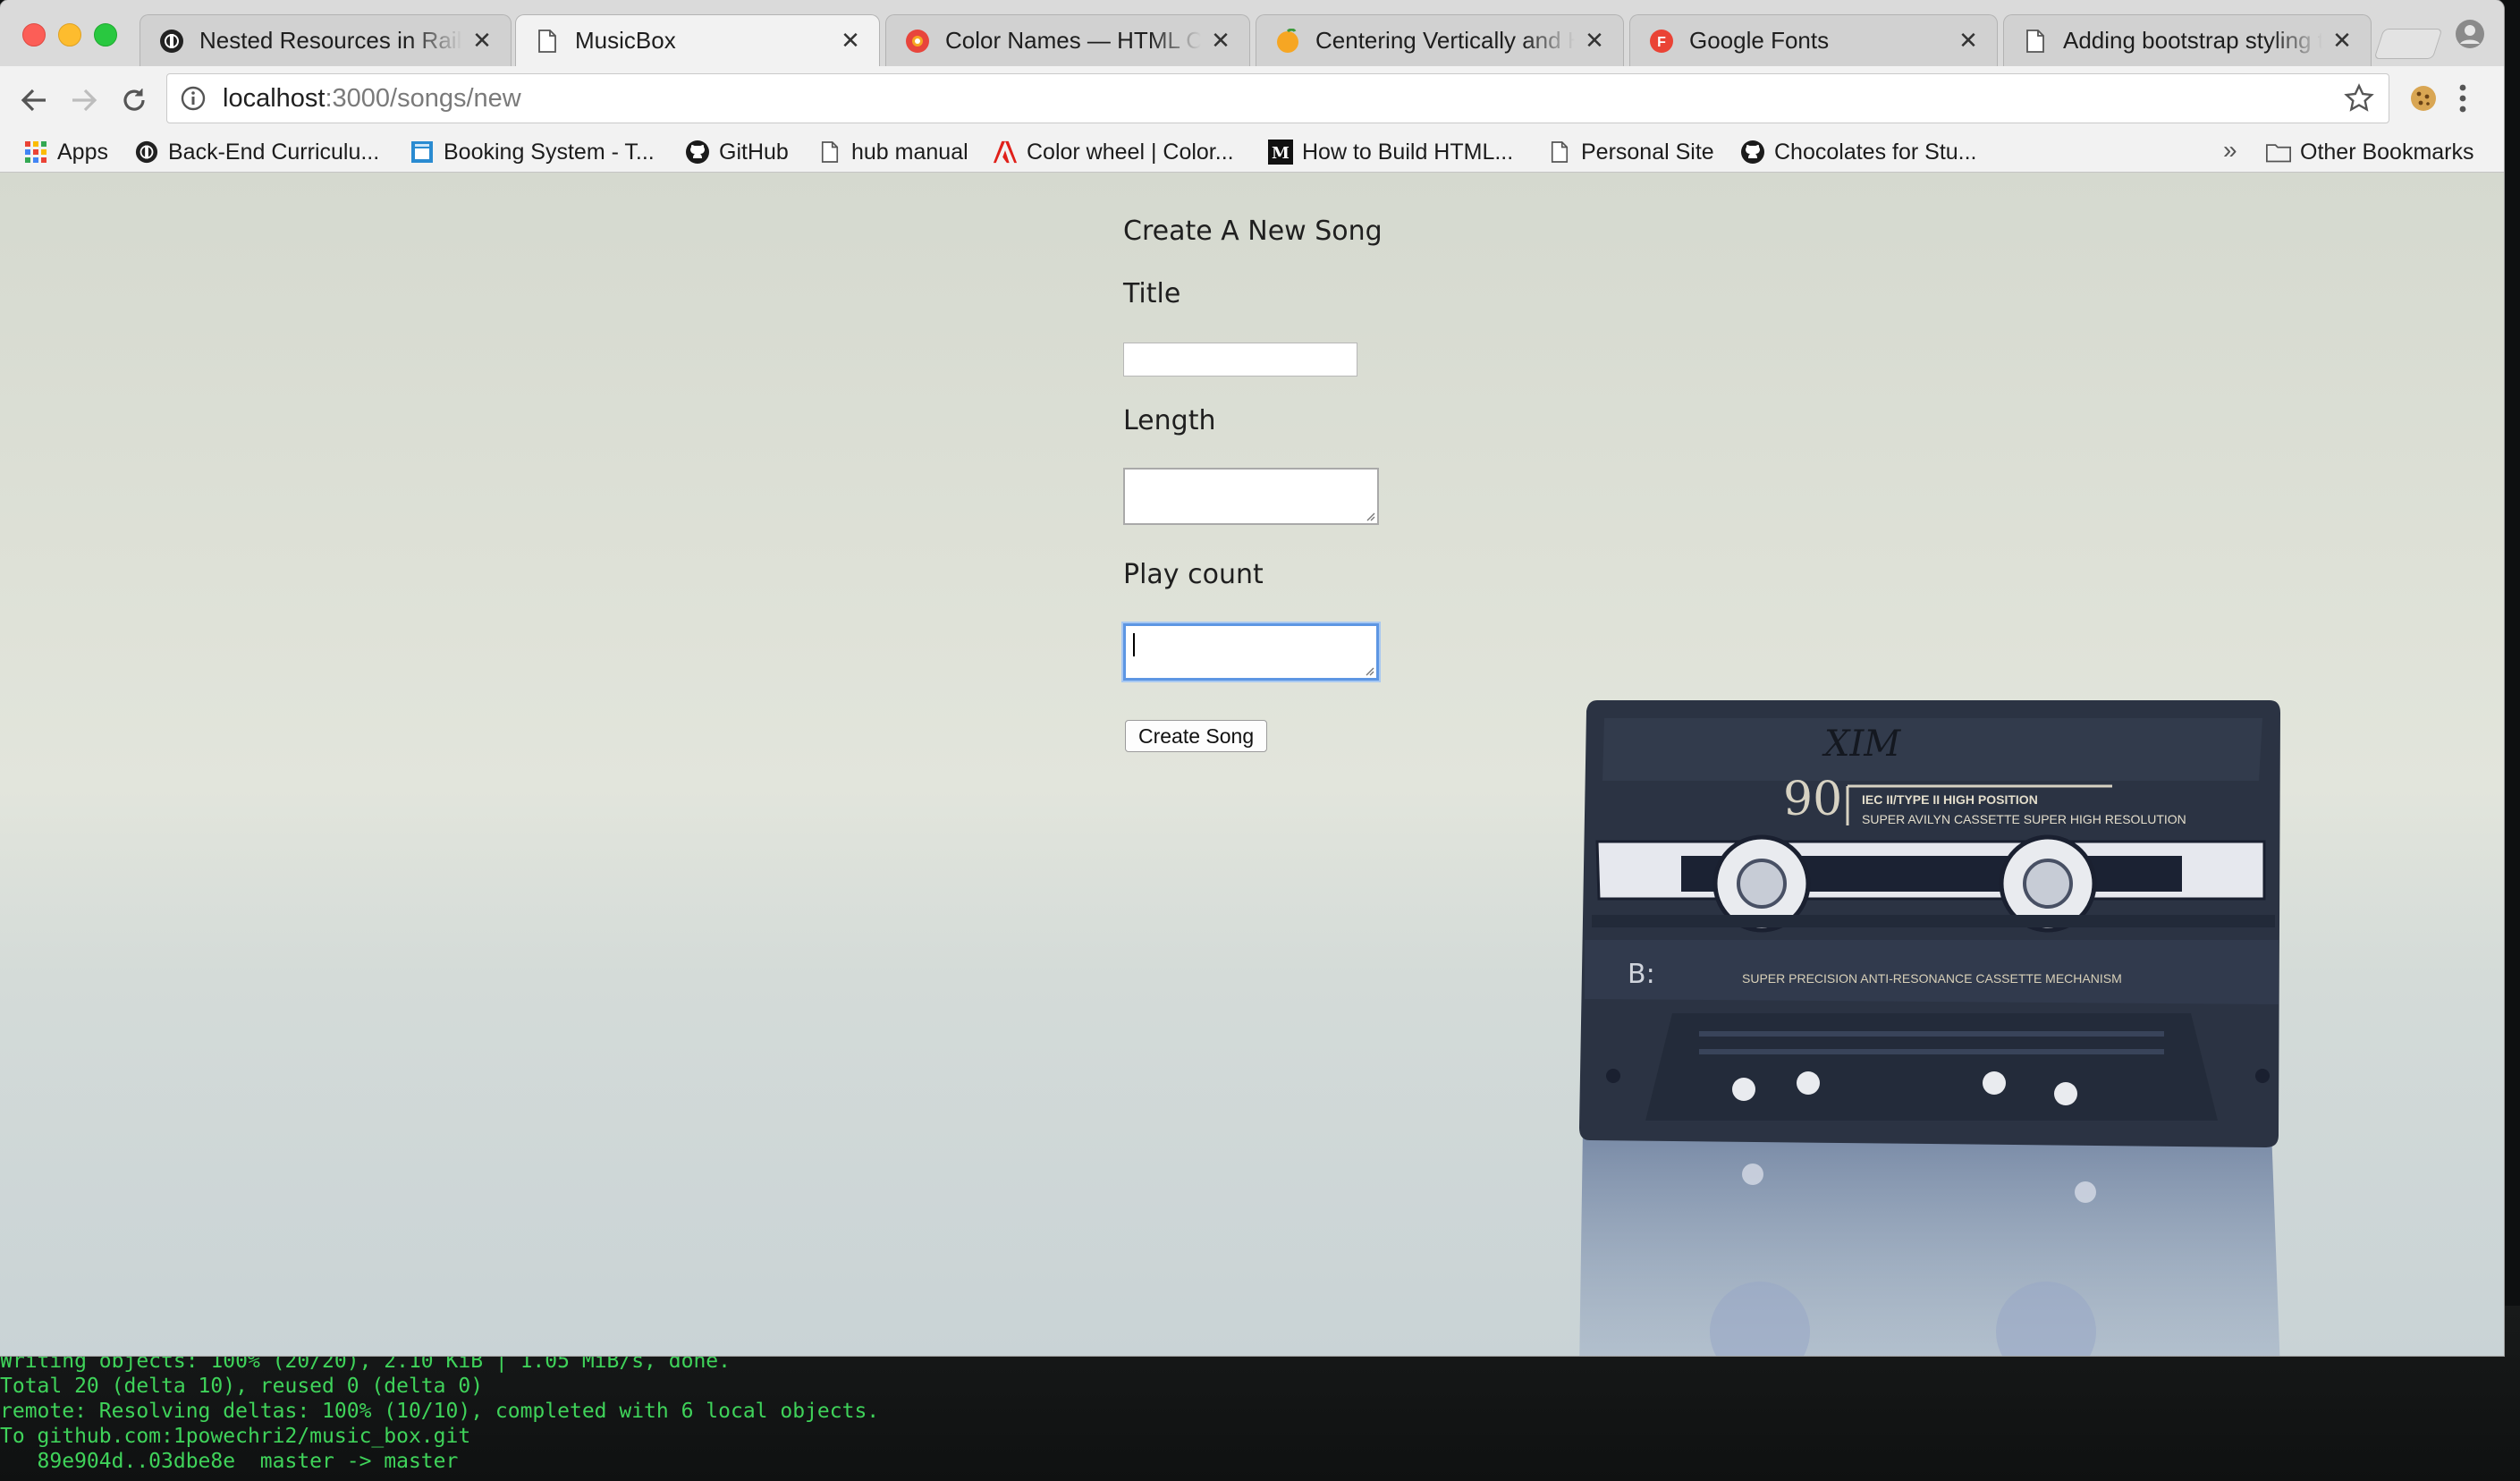 This screenshot has height=1481, width=2520. Describe the element at coordinates (1169, 420) in the screenshot. I see `length-label: Length` at that location.